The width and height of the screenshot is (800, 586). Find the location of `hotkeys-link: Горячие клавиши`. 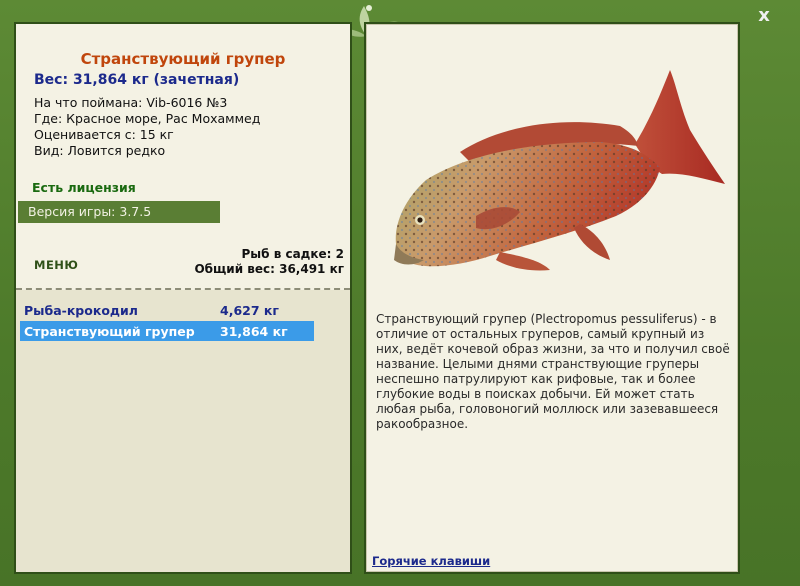

hotkeys-link: Горячие клавиши is located at coordinates (431, 561).